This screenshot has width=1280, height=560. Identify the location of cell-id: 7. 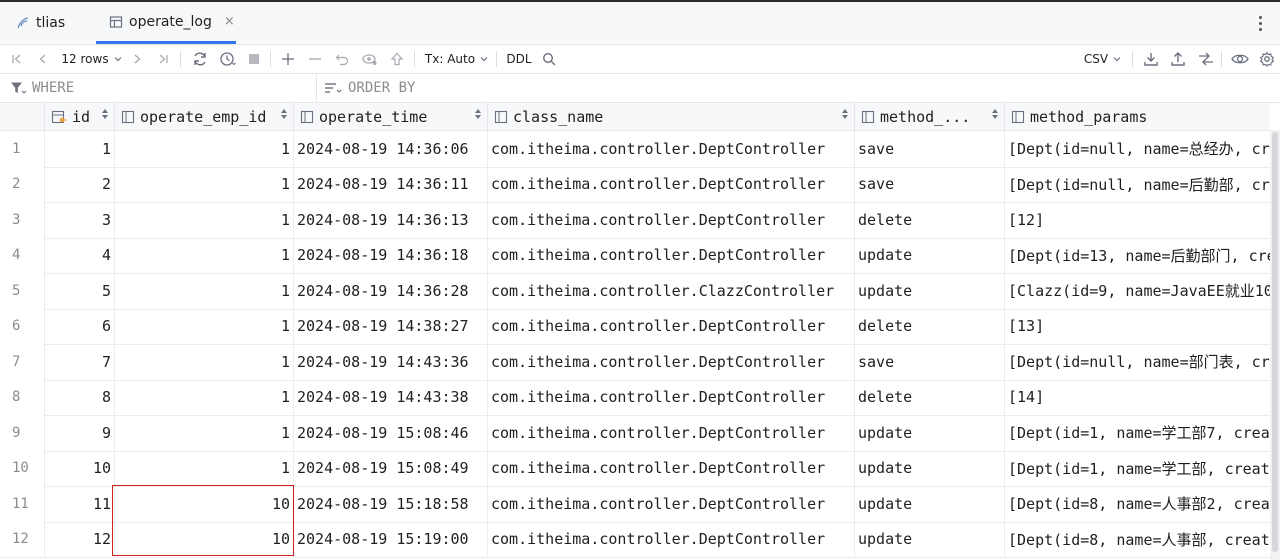
(80, 362).